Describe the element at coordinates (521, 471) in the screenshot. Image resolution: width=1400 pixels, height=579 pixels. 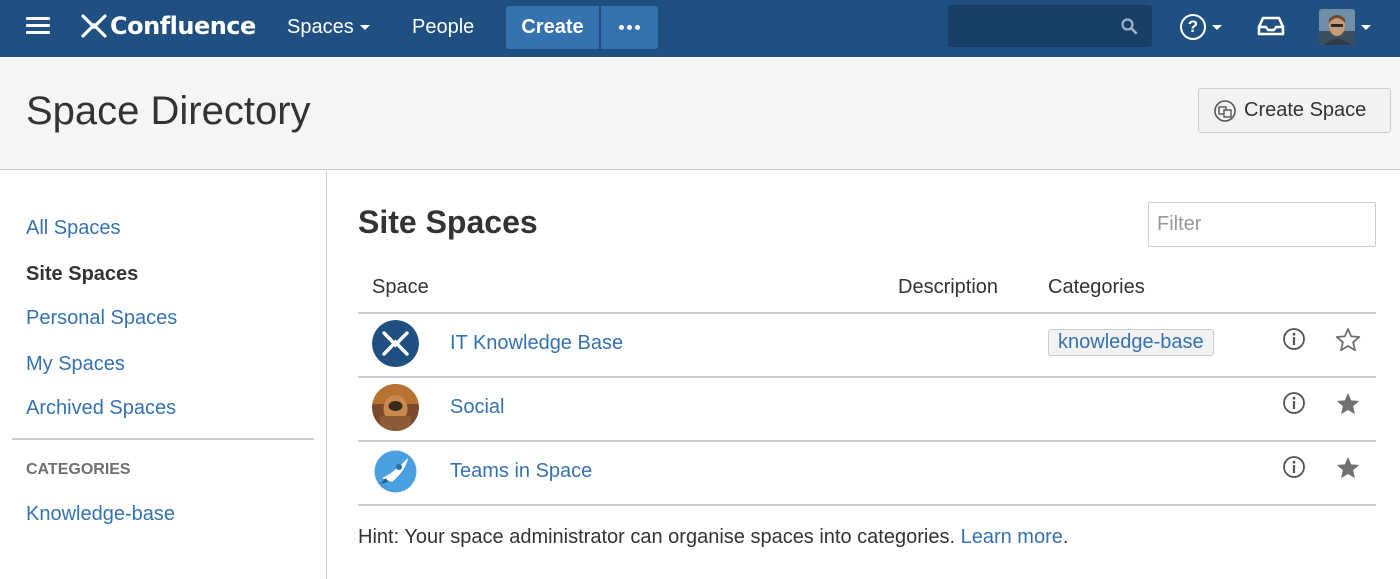
I see `space-link-teams-in-space: Teams in Space` at that location.